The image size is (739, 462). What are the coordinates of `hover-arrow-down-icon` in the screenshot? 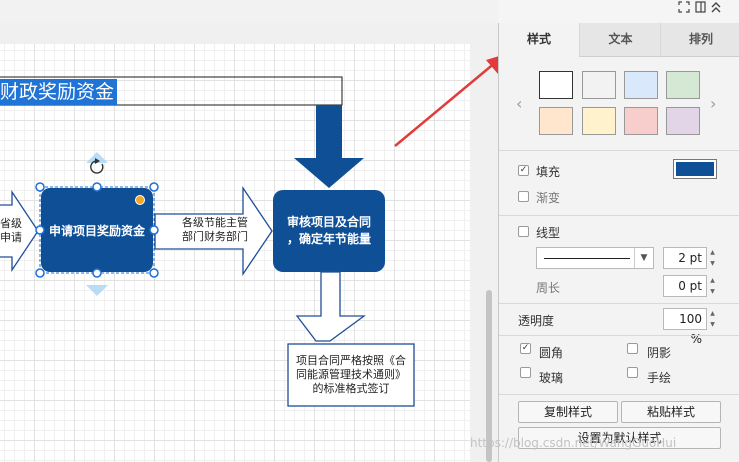 It's located at (97, 290).